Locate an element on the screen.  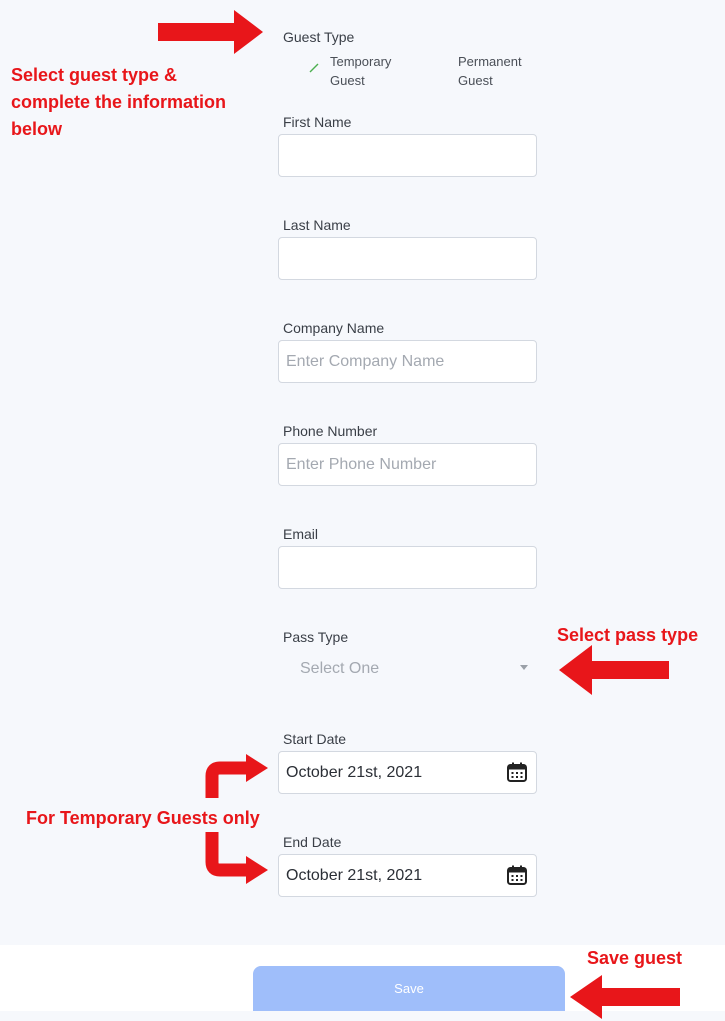
phone-number-input is located at coordinates (407, 464).